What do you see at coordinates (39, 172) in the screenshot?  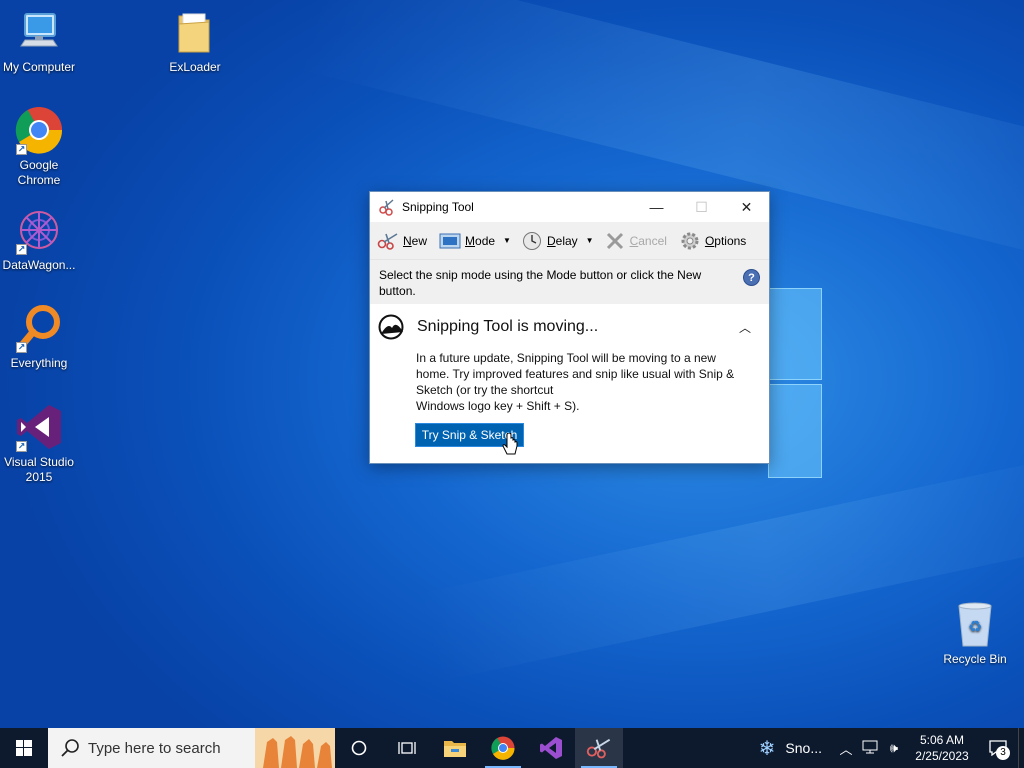 I see `desktop-icon-label: Google Chrome` at bounding box center [39, 172].